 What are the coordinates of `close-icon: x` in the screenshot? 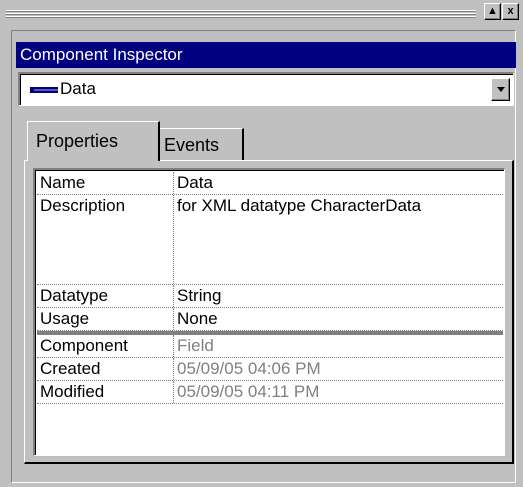 It's located at (510, 11).